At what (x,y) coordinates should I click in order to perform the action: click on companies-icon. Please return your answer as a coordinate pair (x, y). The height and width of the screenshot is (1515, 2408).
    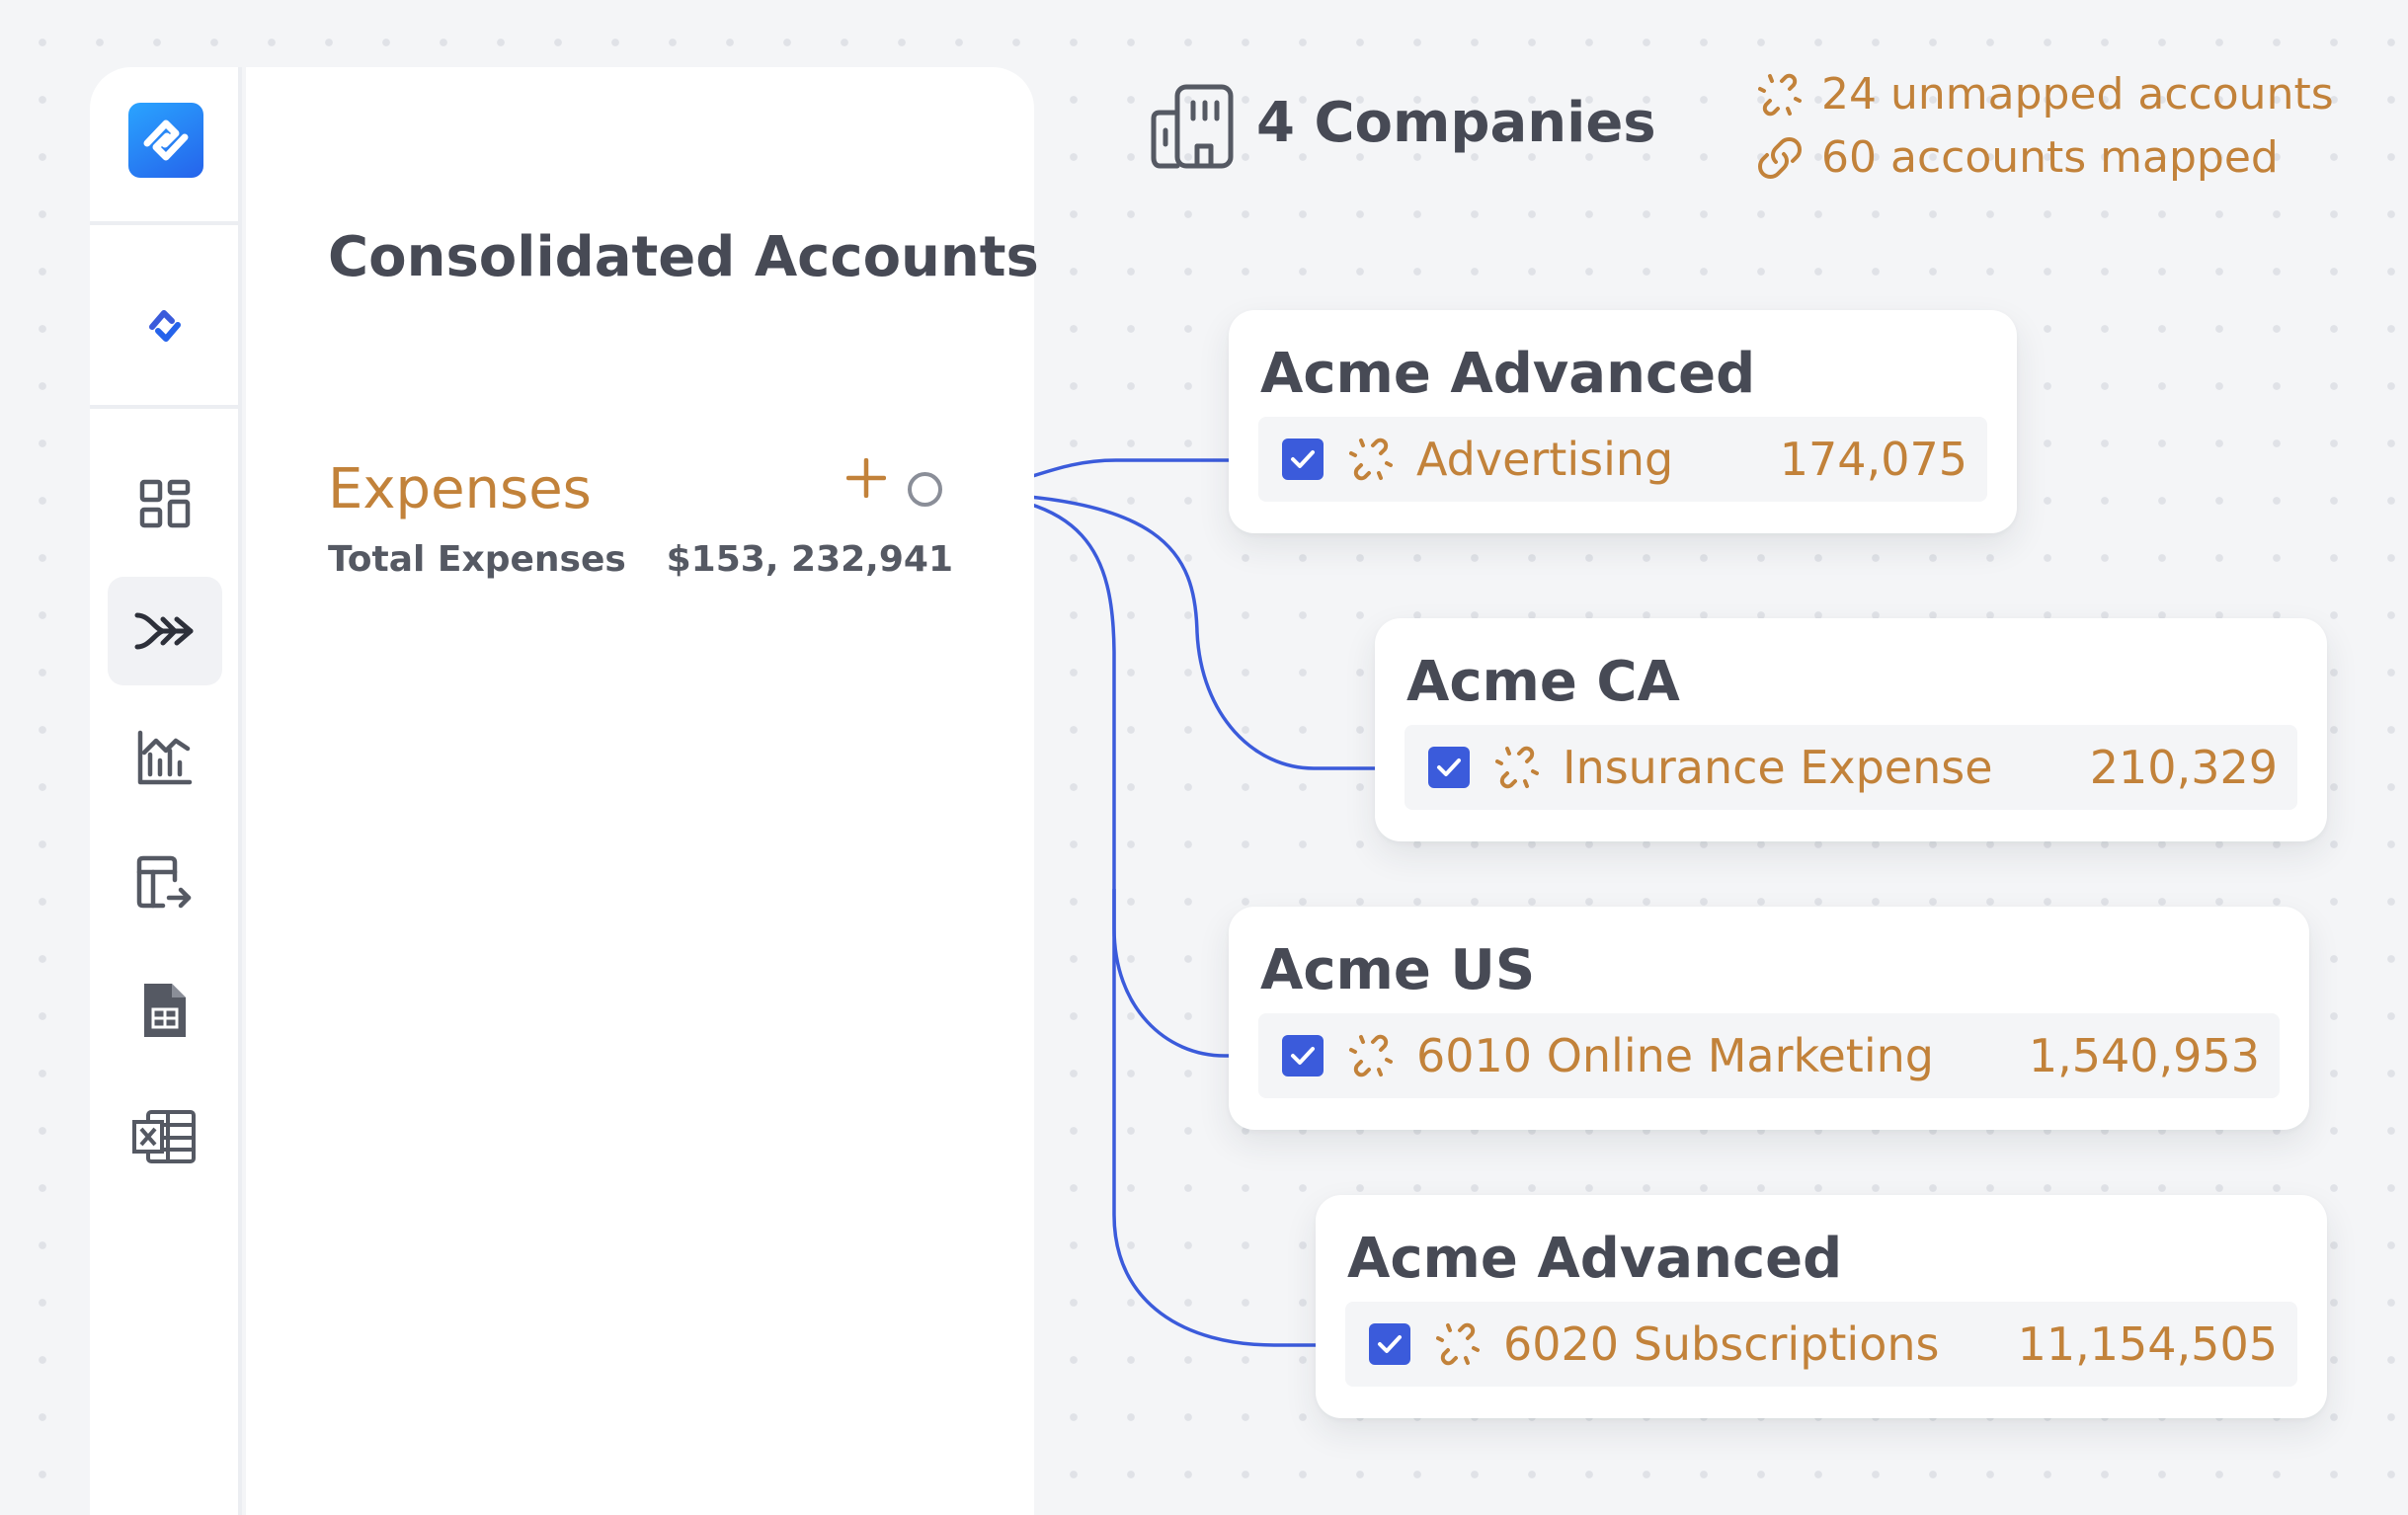
    Looking at the image, I should click on (1193, 126).